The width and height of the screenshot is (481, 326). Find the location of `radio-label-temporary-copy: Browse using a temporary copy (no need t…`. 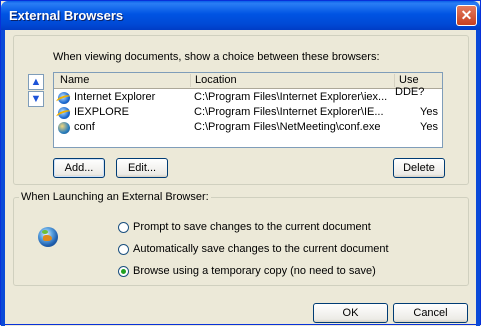

radio-label-temporary-copy: Browse using a temporary copy (no need t… is located at coordinates (254, 271).